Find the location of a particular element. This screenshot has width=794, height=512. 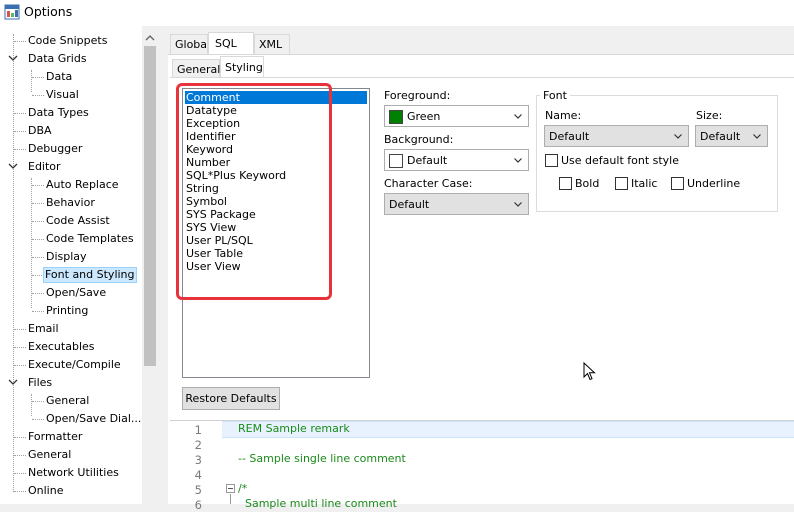

tree-item-data-types: Data Types is located at coordinates (71, 113).